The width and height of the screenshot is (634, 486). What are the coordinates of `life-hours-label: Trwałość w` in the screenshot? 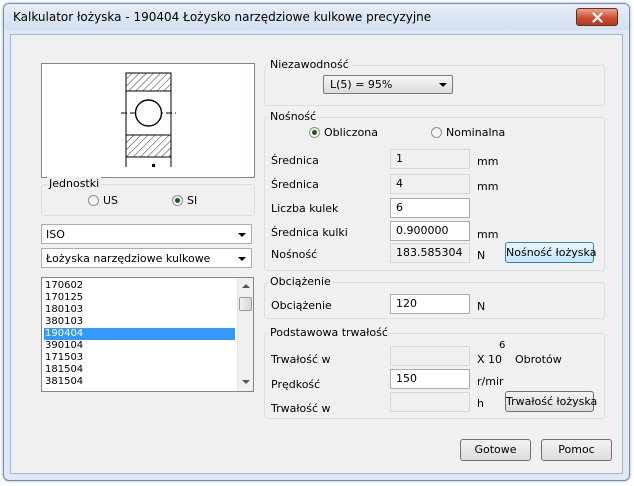 It's located at (301, 408).